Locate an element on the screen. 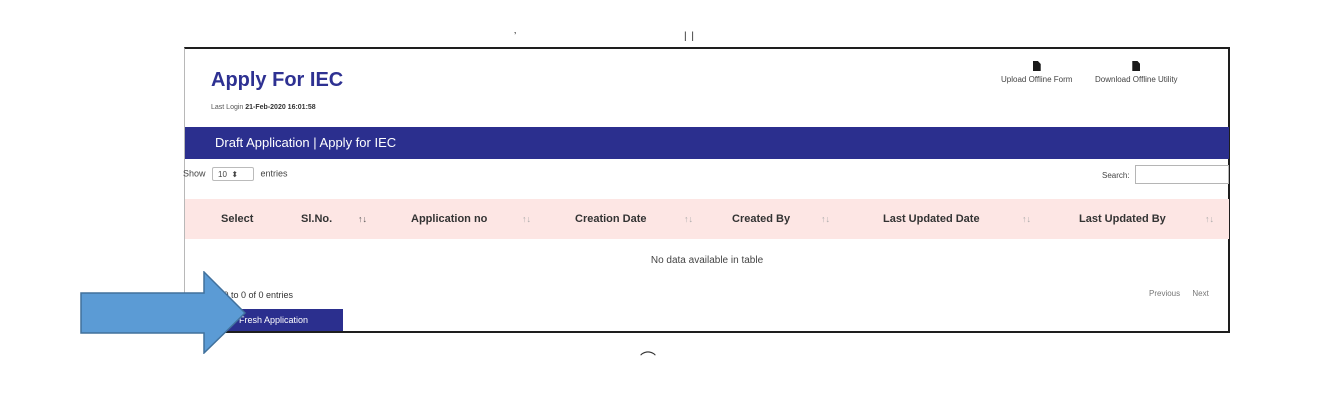 This screenshot has height=398, width=1324. last-login: Last Login 21-Feb-2020 16:01:58 is located at coordinates (263, 107).